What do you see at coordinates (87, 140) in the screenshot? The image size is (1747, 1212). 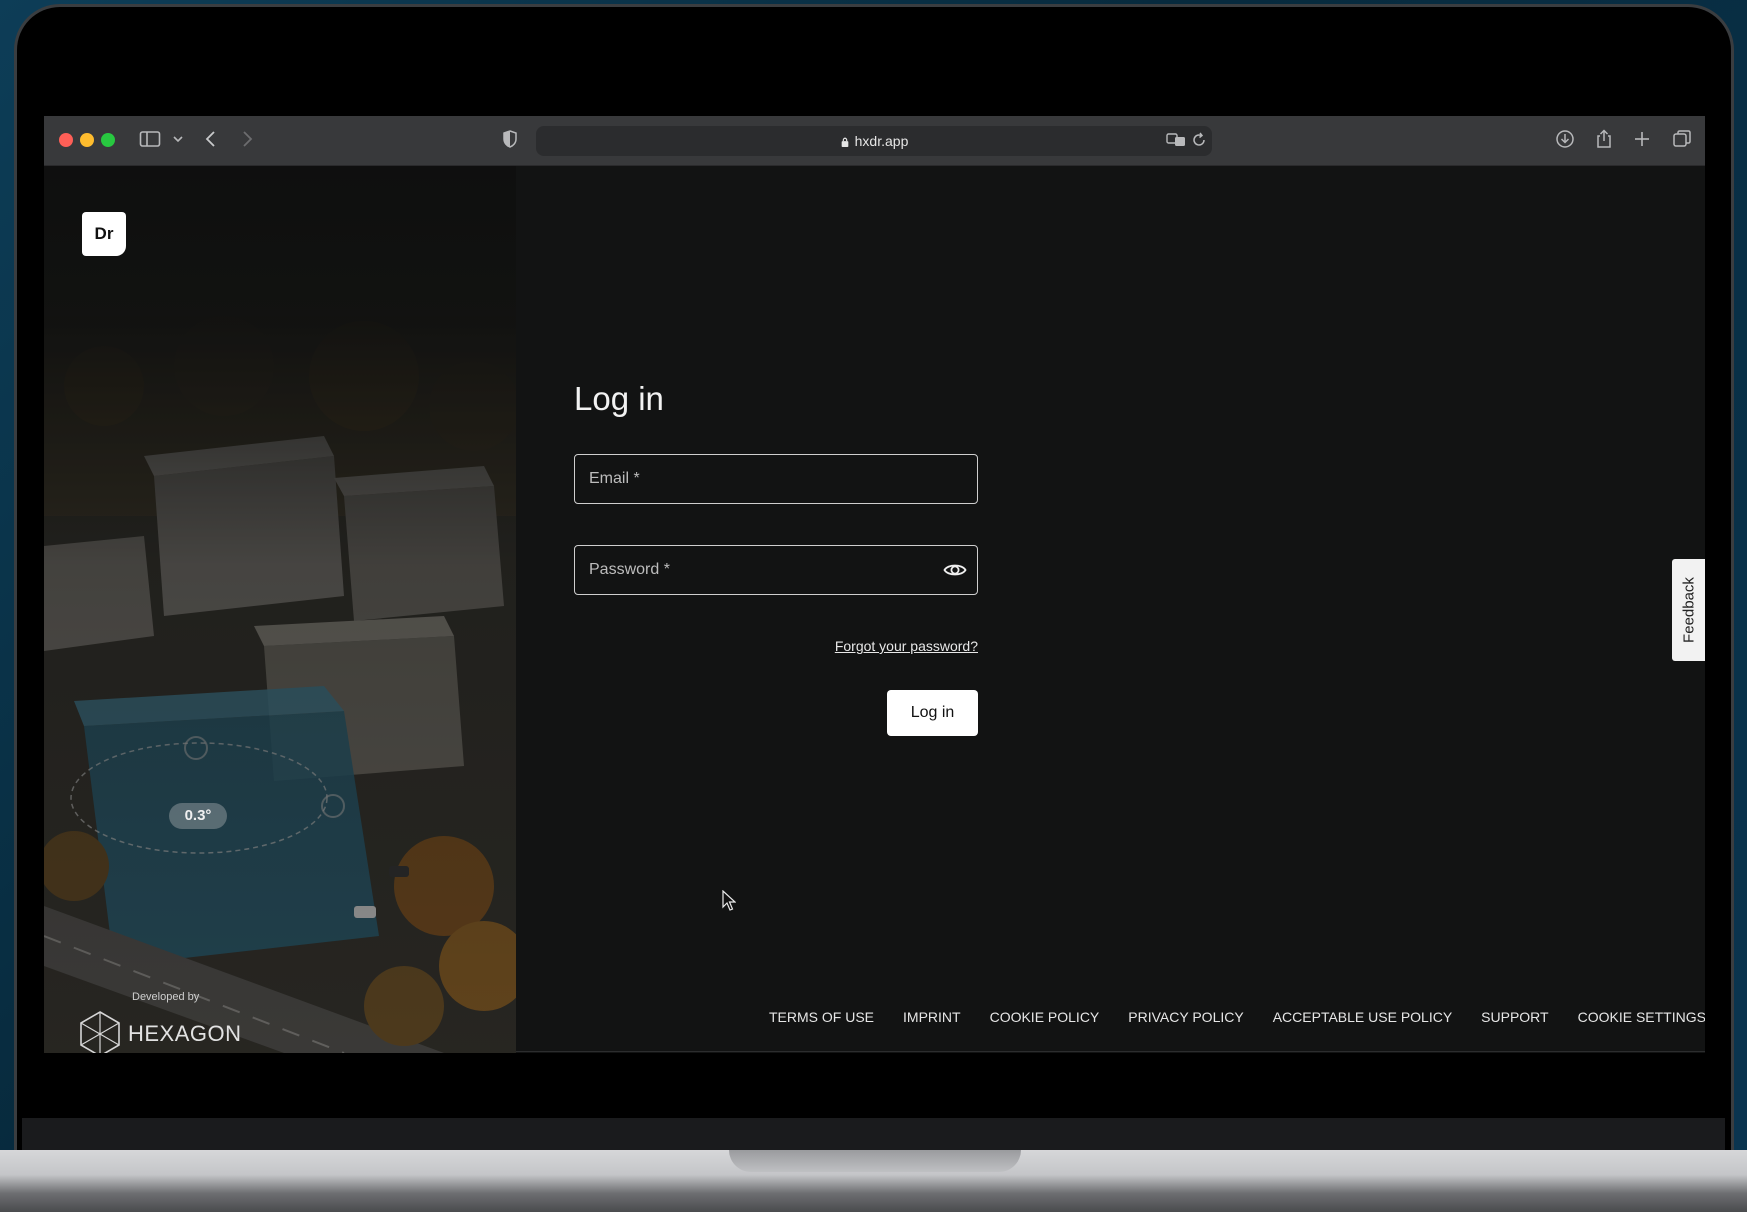 I see `minimize-window-button` at bounding box center [87, 140].